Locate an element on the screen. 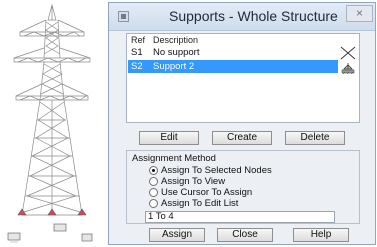  close-button: × is located at coordinates (359, 13).